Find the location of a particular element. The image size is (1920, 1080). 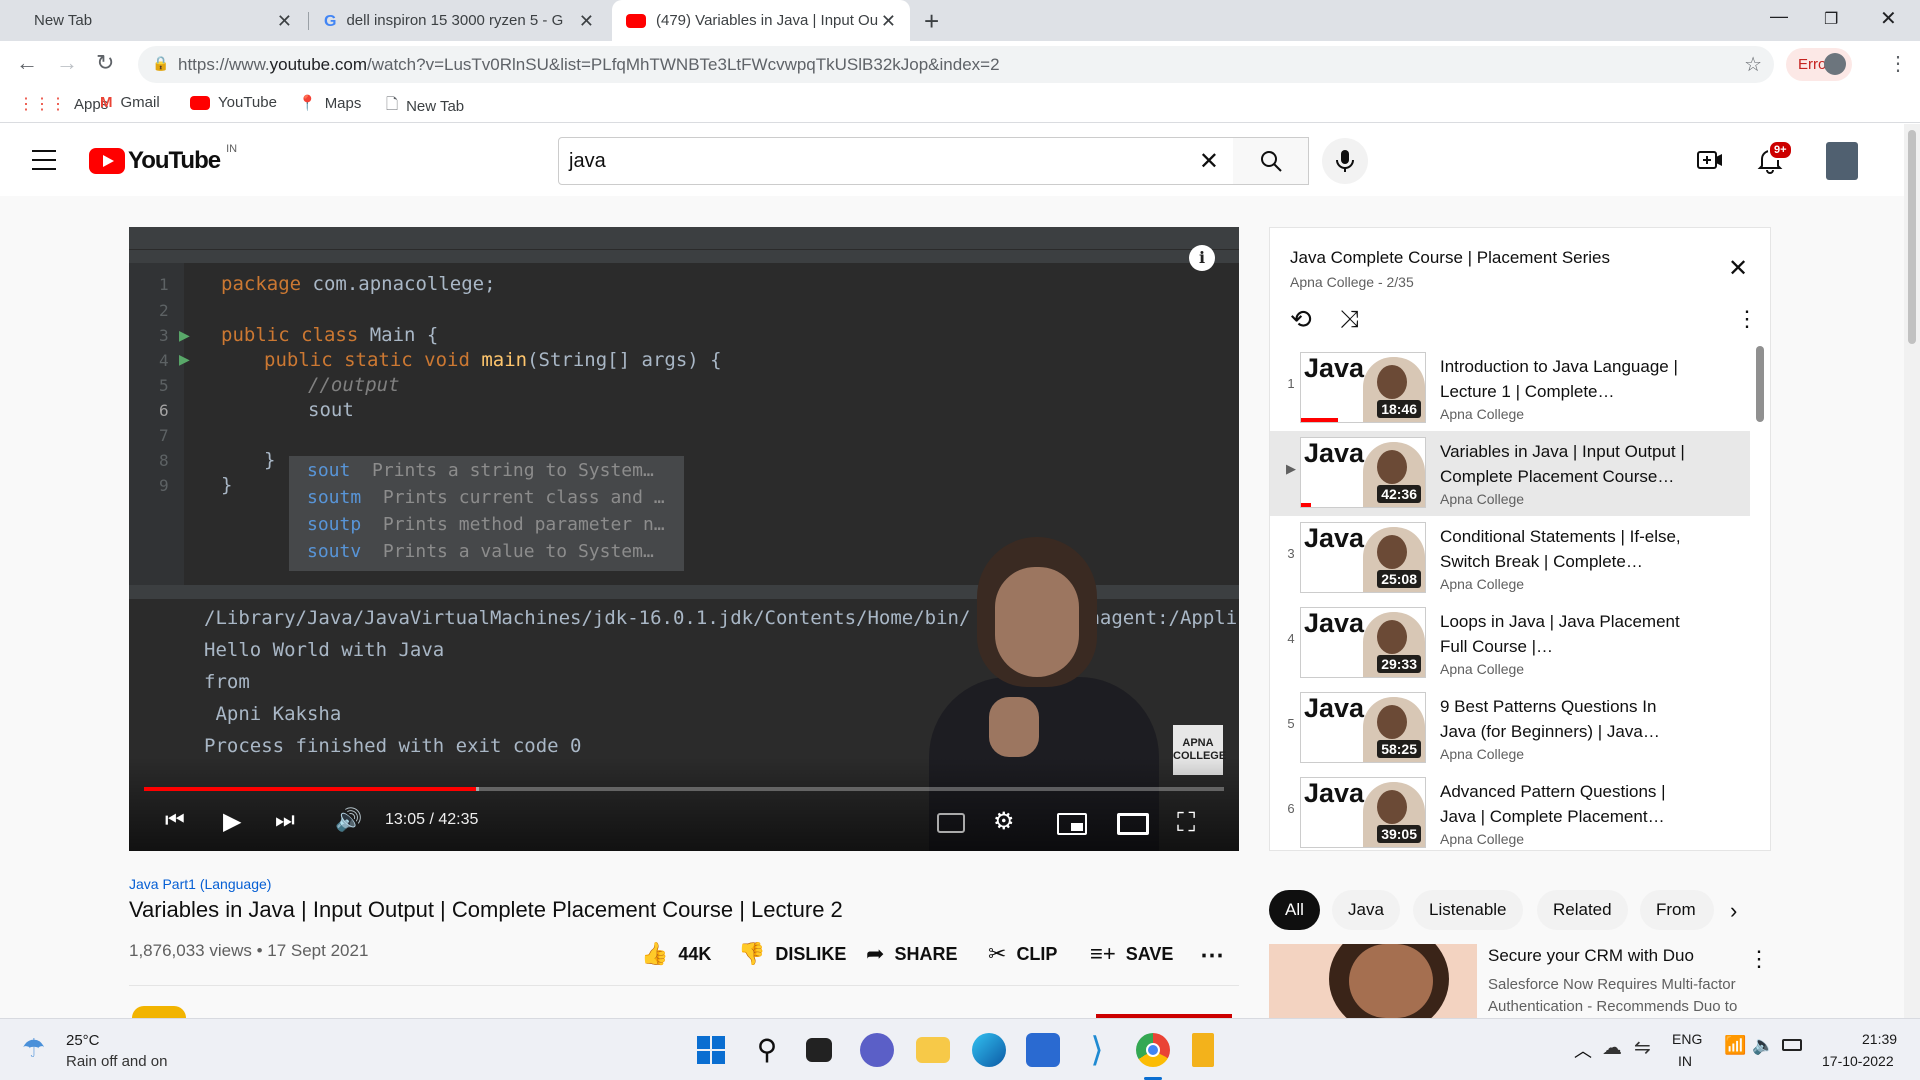

playlist-scrollbar is located at coordinates (1760, 384).